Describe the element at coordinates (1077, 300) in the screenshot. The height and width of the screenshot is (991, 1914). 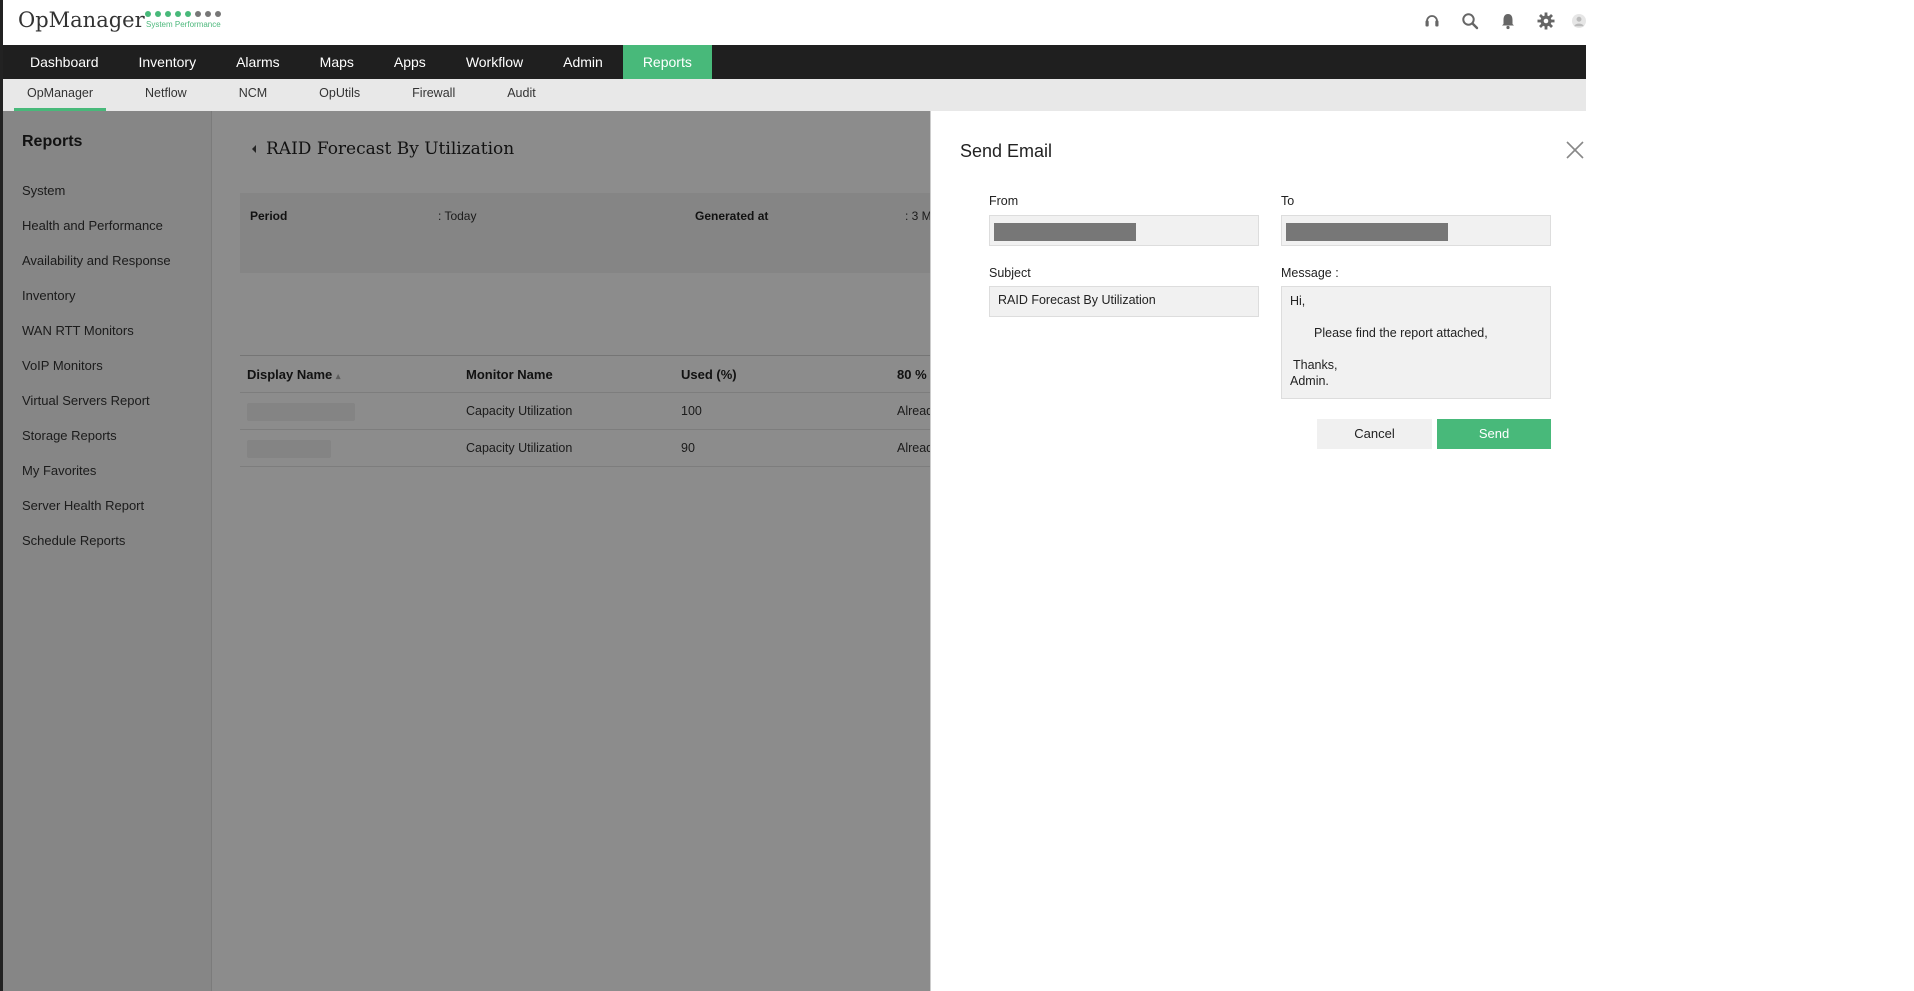
I see `subject-value: RAID Forecast By Utilization` at that location.